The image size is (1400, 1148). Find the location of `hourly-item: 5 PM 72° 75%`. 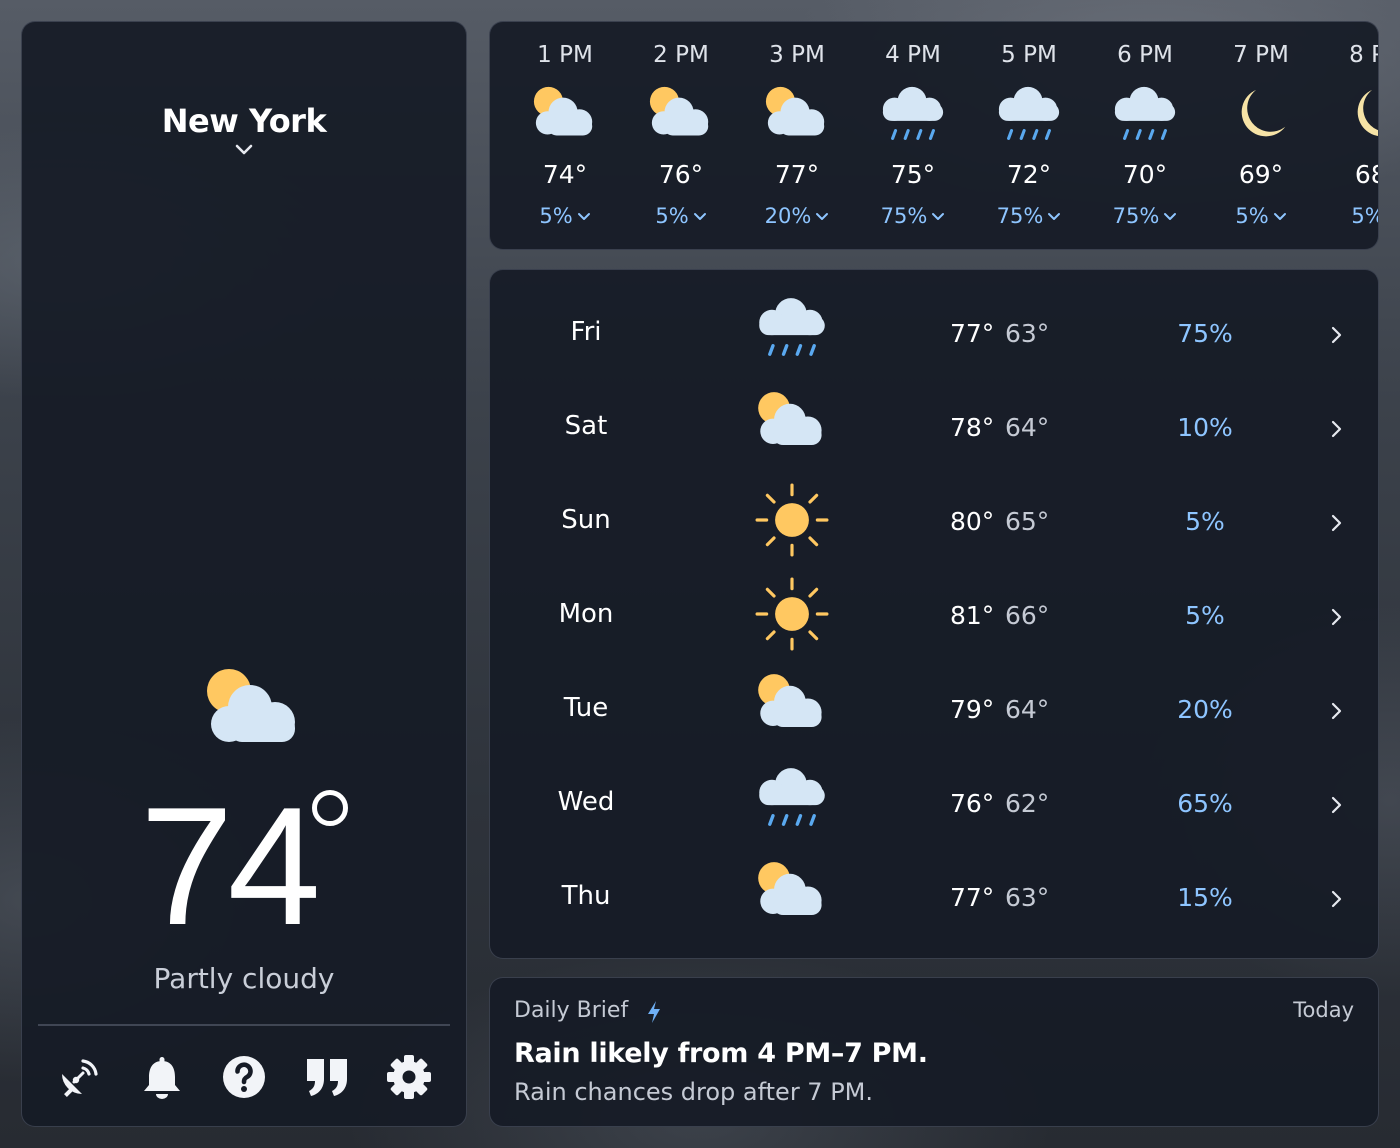

hourly-item: 5 PM 72° 75% is located at coordinates (1029, 135).